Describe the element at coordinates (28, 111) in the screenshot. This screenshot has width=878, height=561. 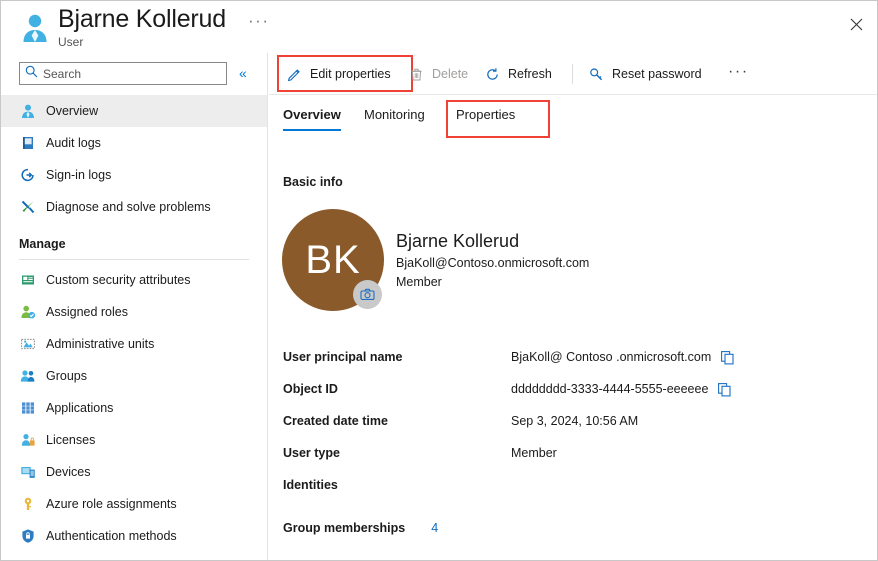
I see `user-icon` at that location.